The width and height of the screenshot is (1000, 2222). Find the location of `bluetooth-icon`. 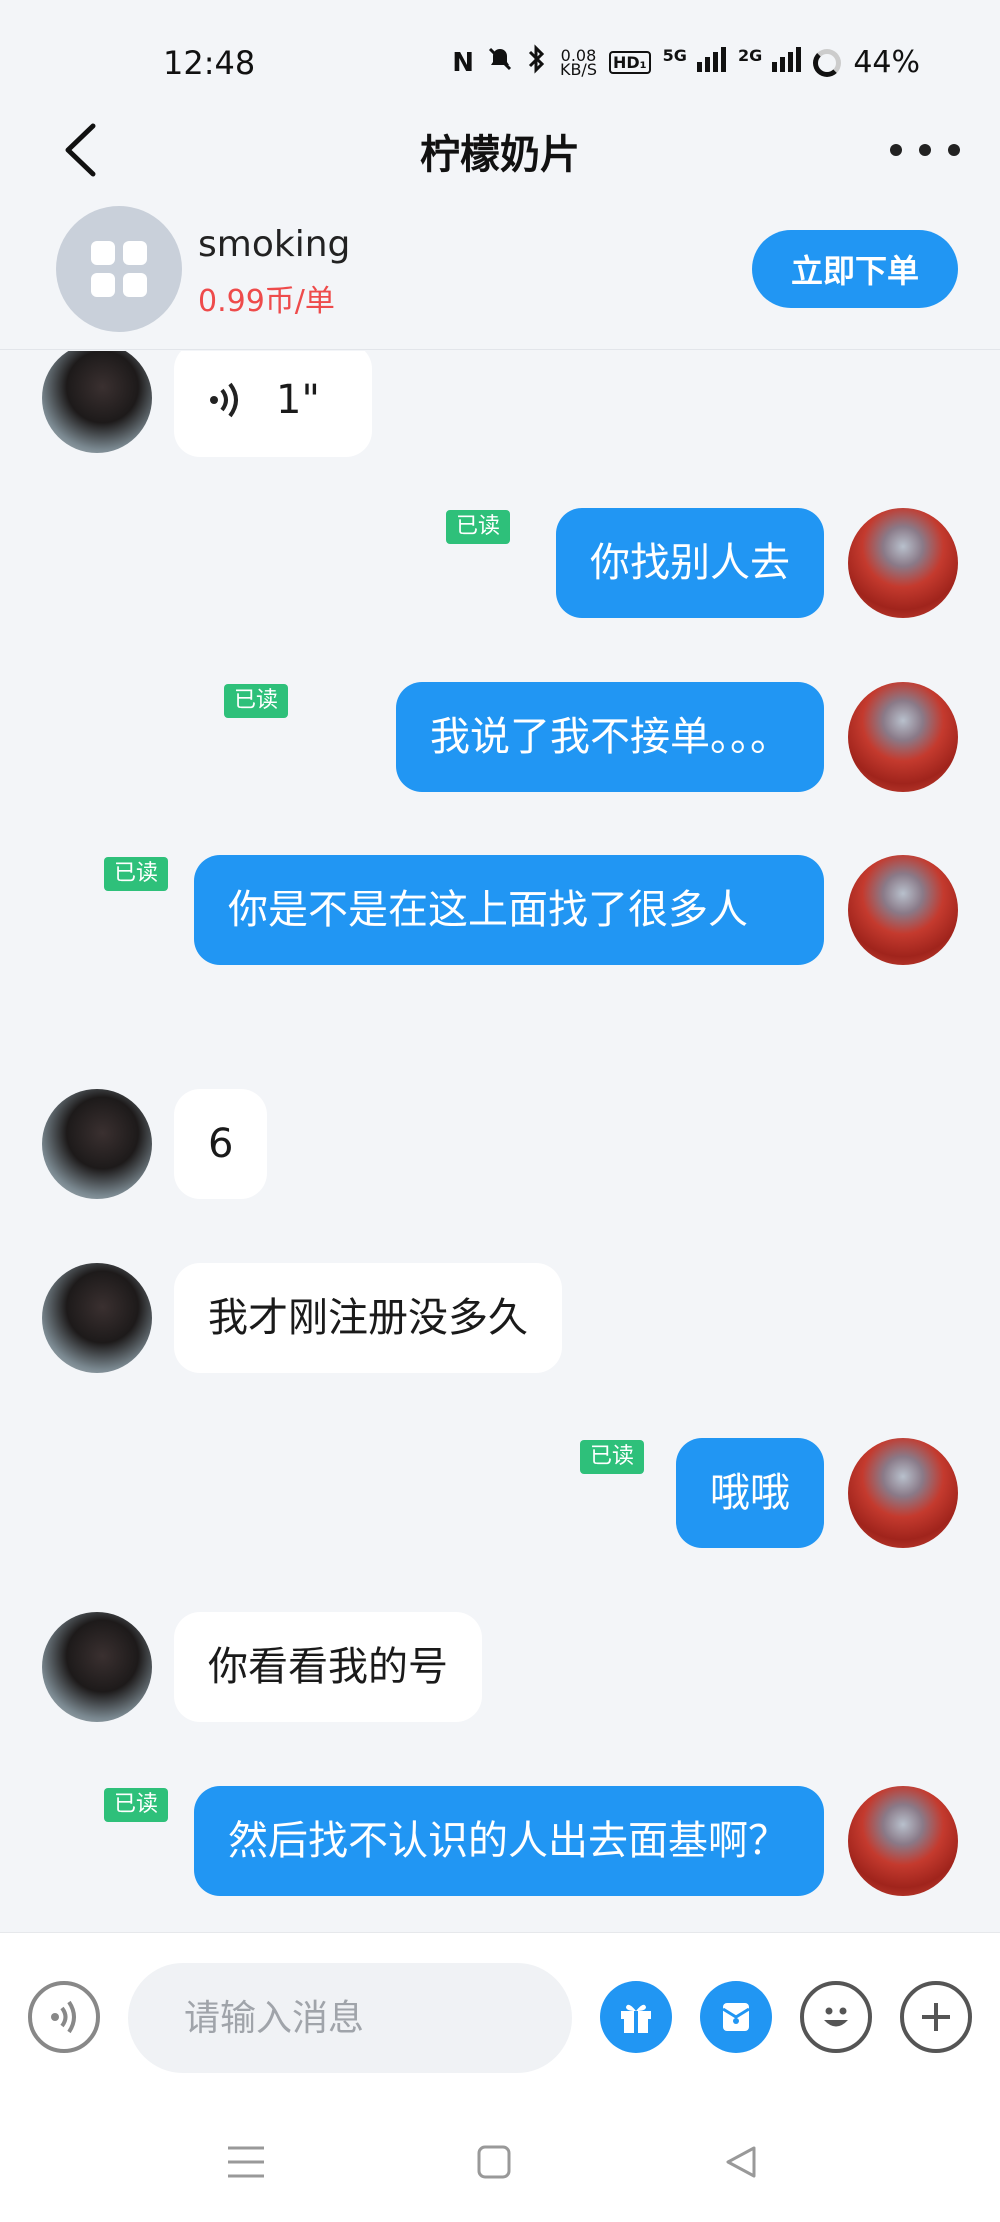

bluetooth-icon is located at coordinates (537, 62).